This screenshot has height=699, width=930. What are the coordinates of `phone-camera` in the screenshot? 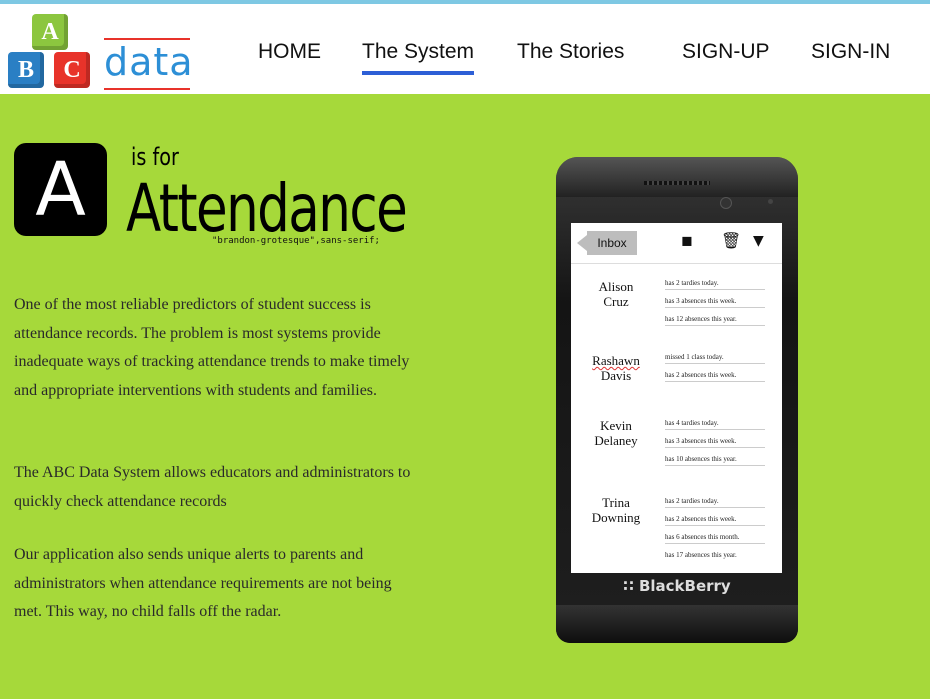 It's located at (726, 203).